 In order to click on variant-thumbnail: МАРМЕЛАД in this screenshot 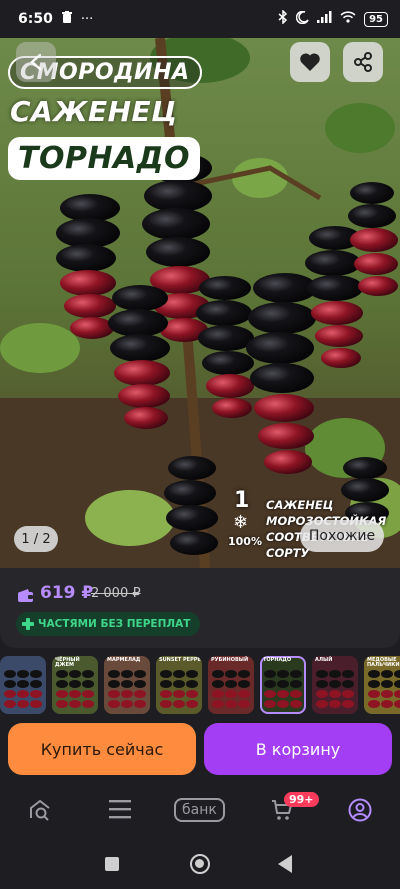, I will do `click(127, 685)`.